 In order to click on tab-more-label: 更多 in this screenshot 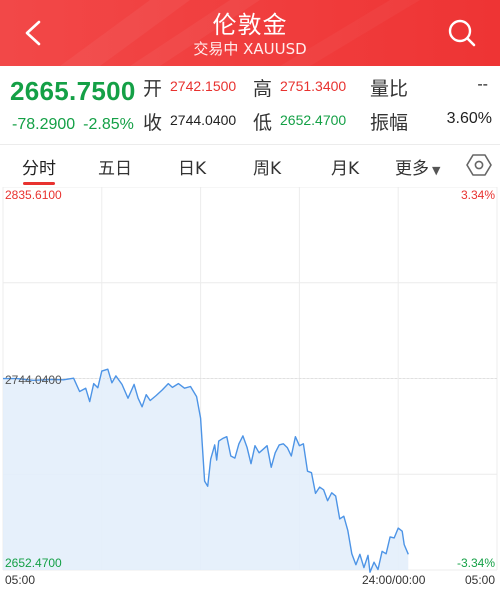, I will do `click(412, 169)`.